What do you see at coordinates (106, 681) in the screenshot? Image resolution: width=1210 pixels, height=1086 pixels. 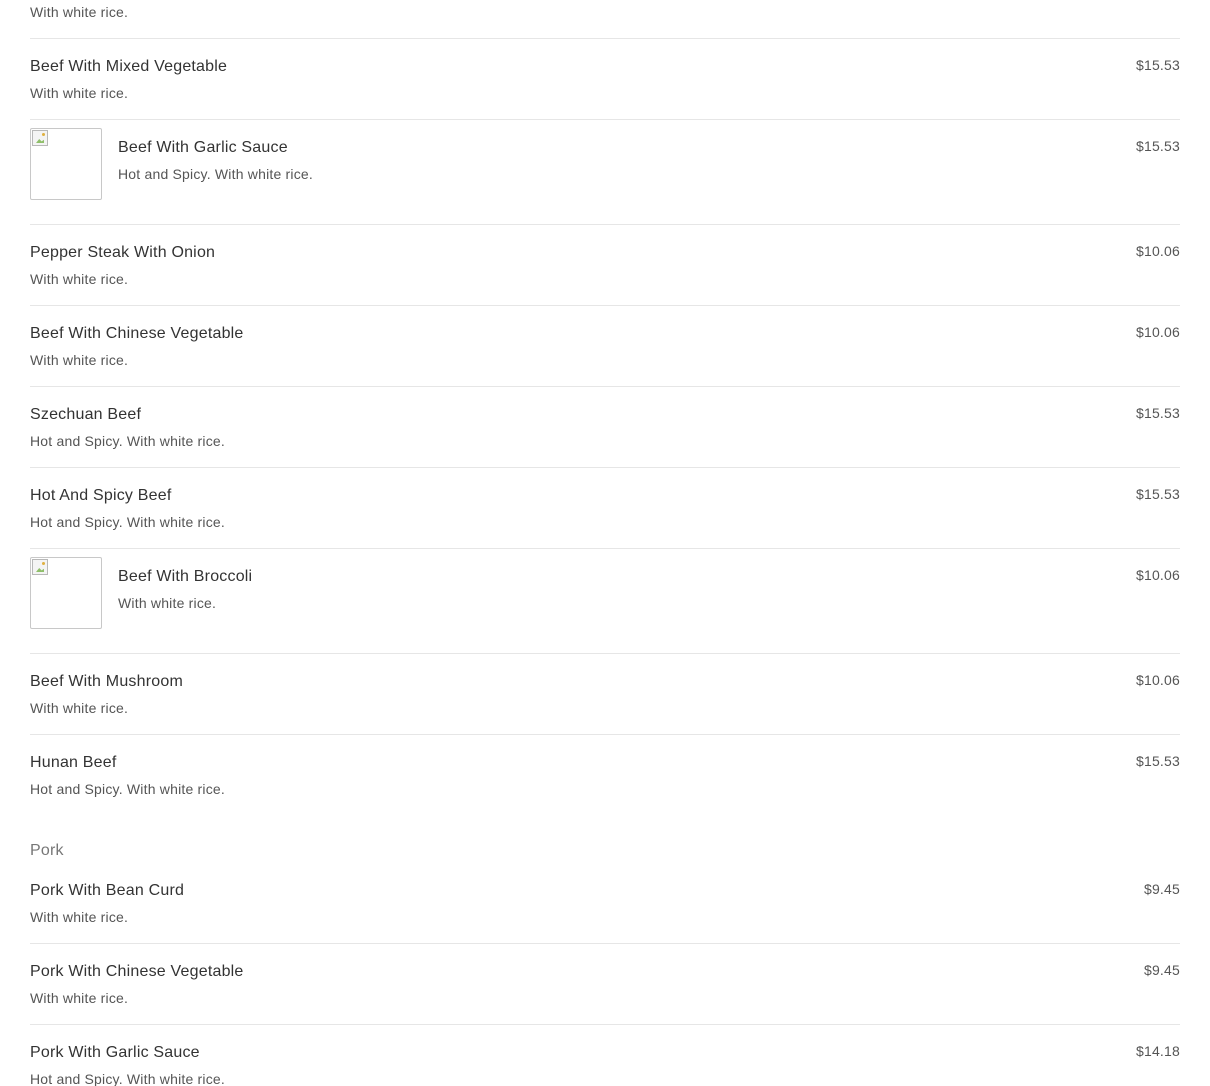 I see `item-name: Beef With Mushroom` at bounding box center [106, 681].